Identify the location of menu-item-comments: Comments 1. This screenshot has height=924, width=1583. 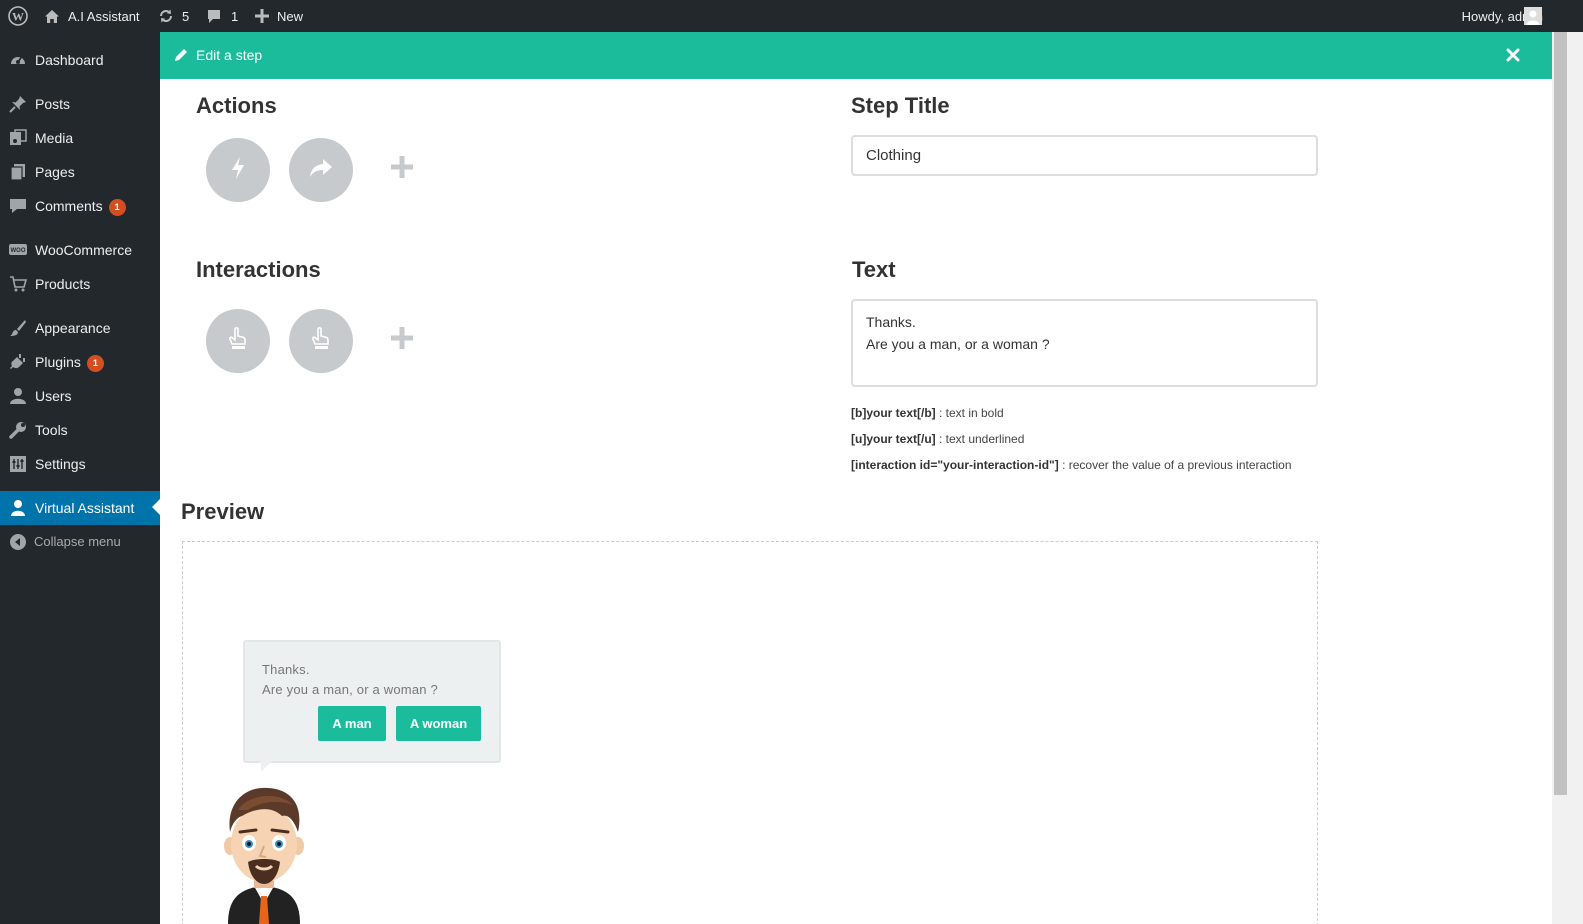
(80, 206).